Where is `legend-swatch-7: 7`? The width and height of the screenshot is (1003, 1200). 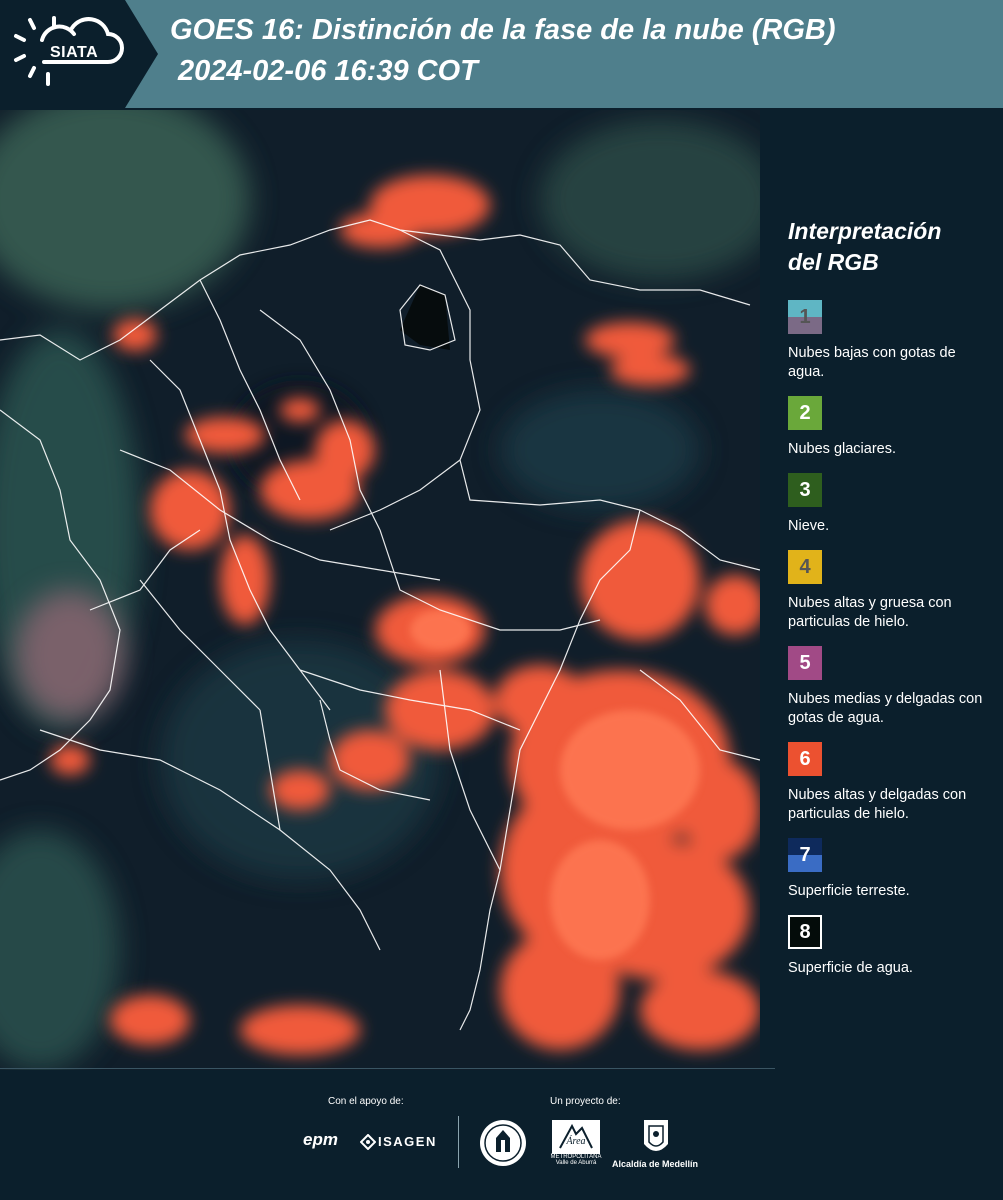
legend-swatch-7: 7 is located at coordinates (805, 855).